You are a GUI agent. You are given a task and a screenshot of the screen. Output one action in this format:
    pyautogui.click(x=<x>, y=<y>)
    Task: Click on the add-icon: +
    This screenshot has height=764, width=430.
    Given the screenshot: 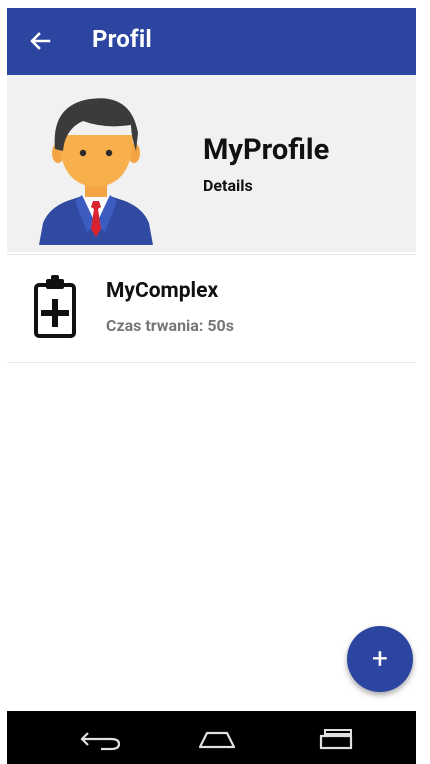 What is the action you would take?
    pyautogui.click(x=380, y=658)
    